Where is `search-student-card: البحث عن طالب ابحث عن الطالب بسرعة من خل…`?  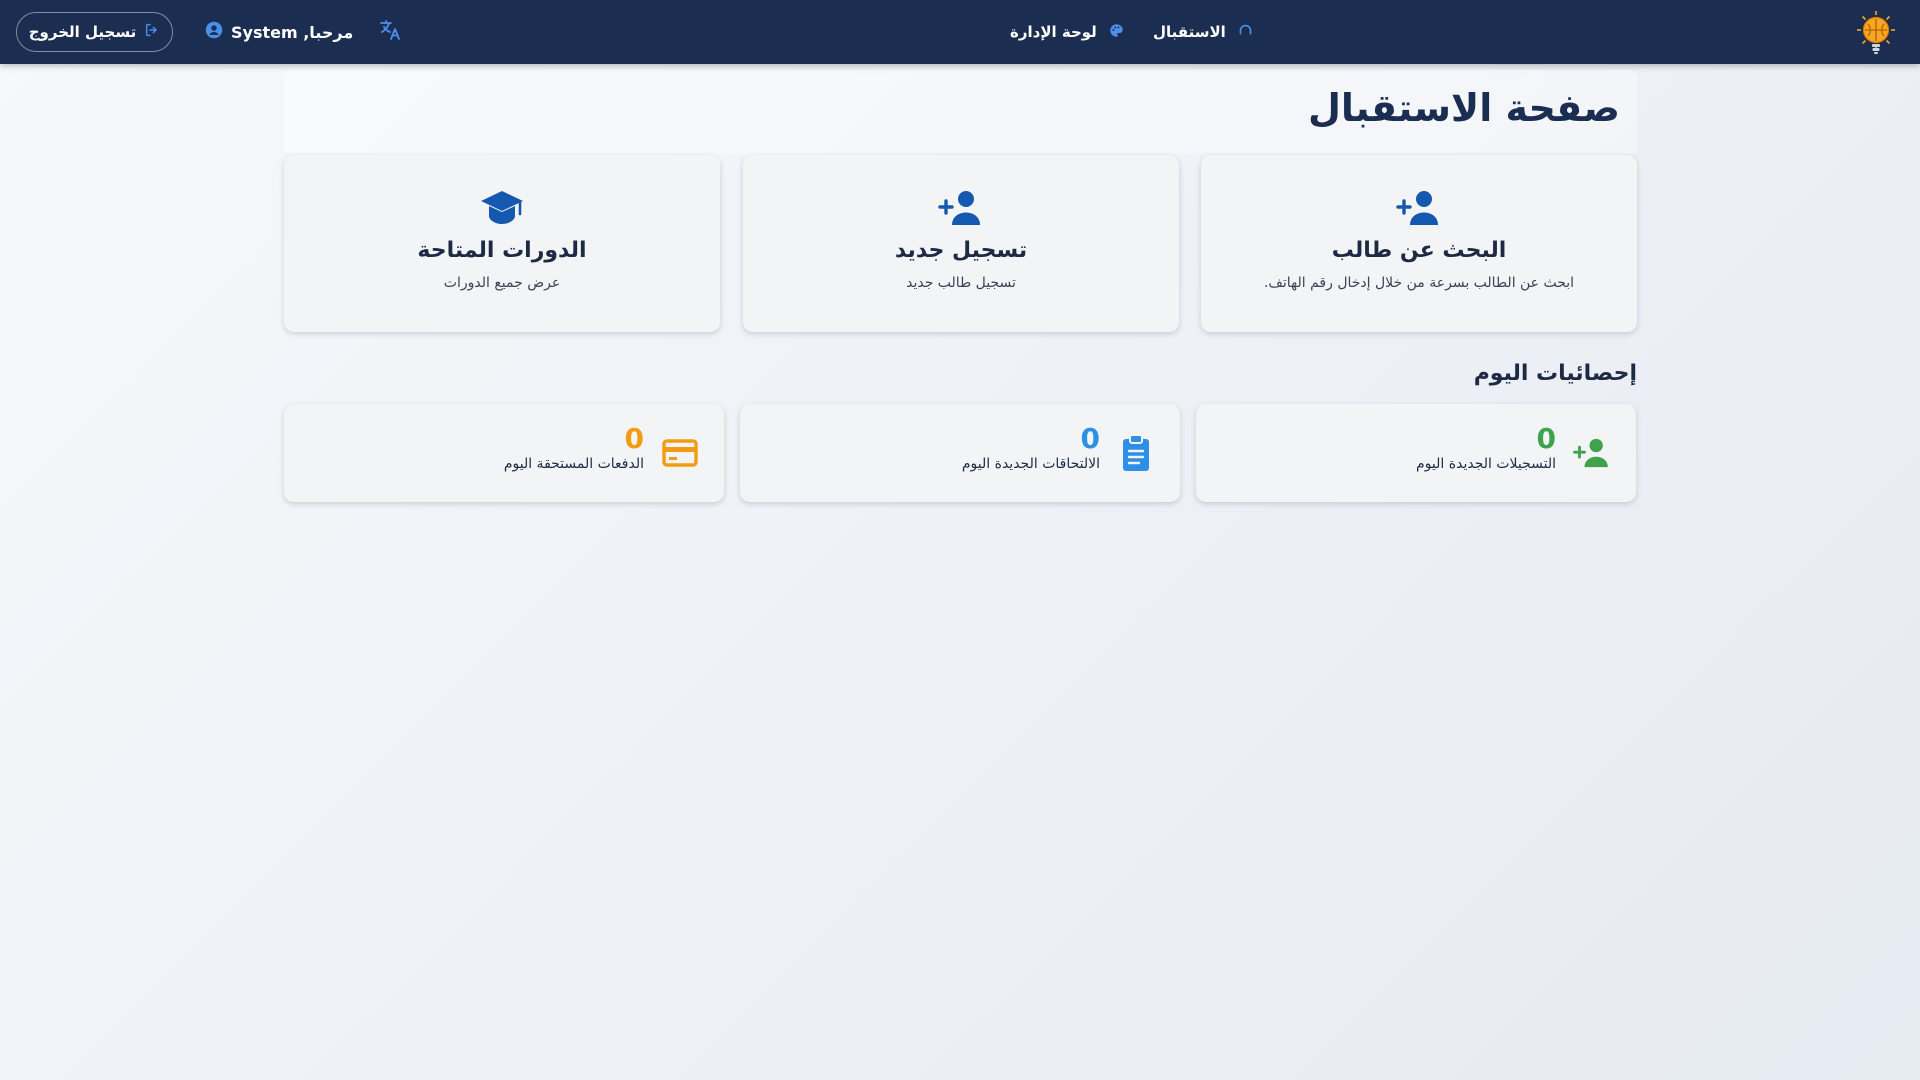
search-student-card: البحث عن طالب ابحث عن الطالب بسرعة من خل… is located at coordinates (1419, 243).